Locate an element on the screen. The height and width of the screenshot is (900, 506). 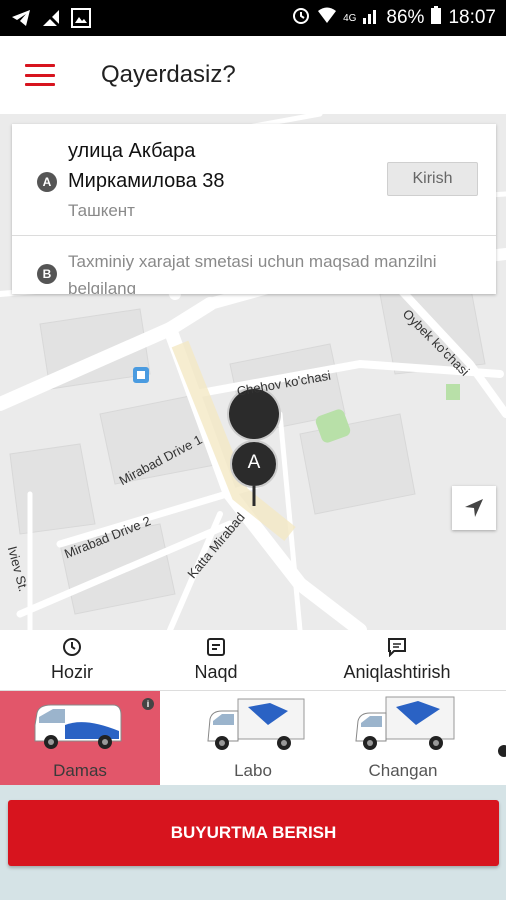
payment-label: Naqd is located at coordinates (216, 672).